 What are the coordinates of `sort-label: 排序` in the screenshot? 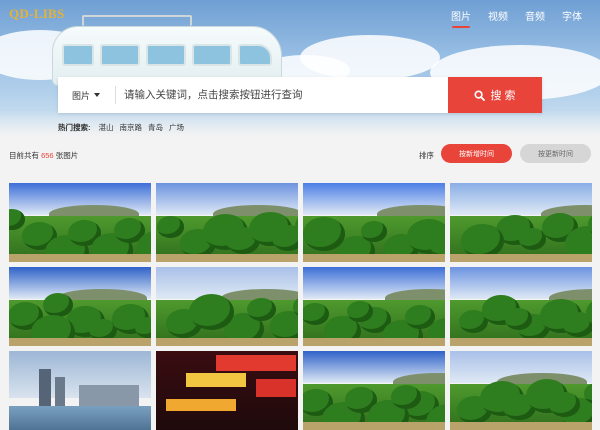 It's located at (426, 155).